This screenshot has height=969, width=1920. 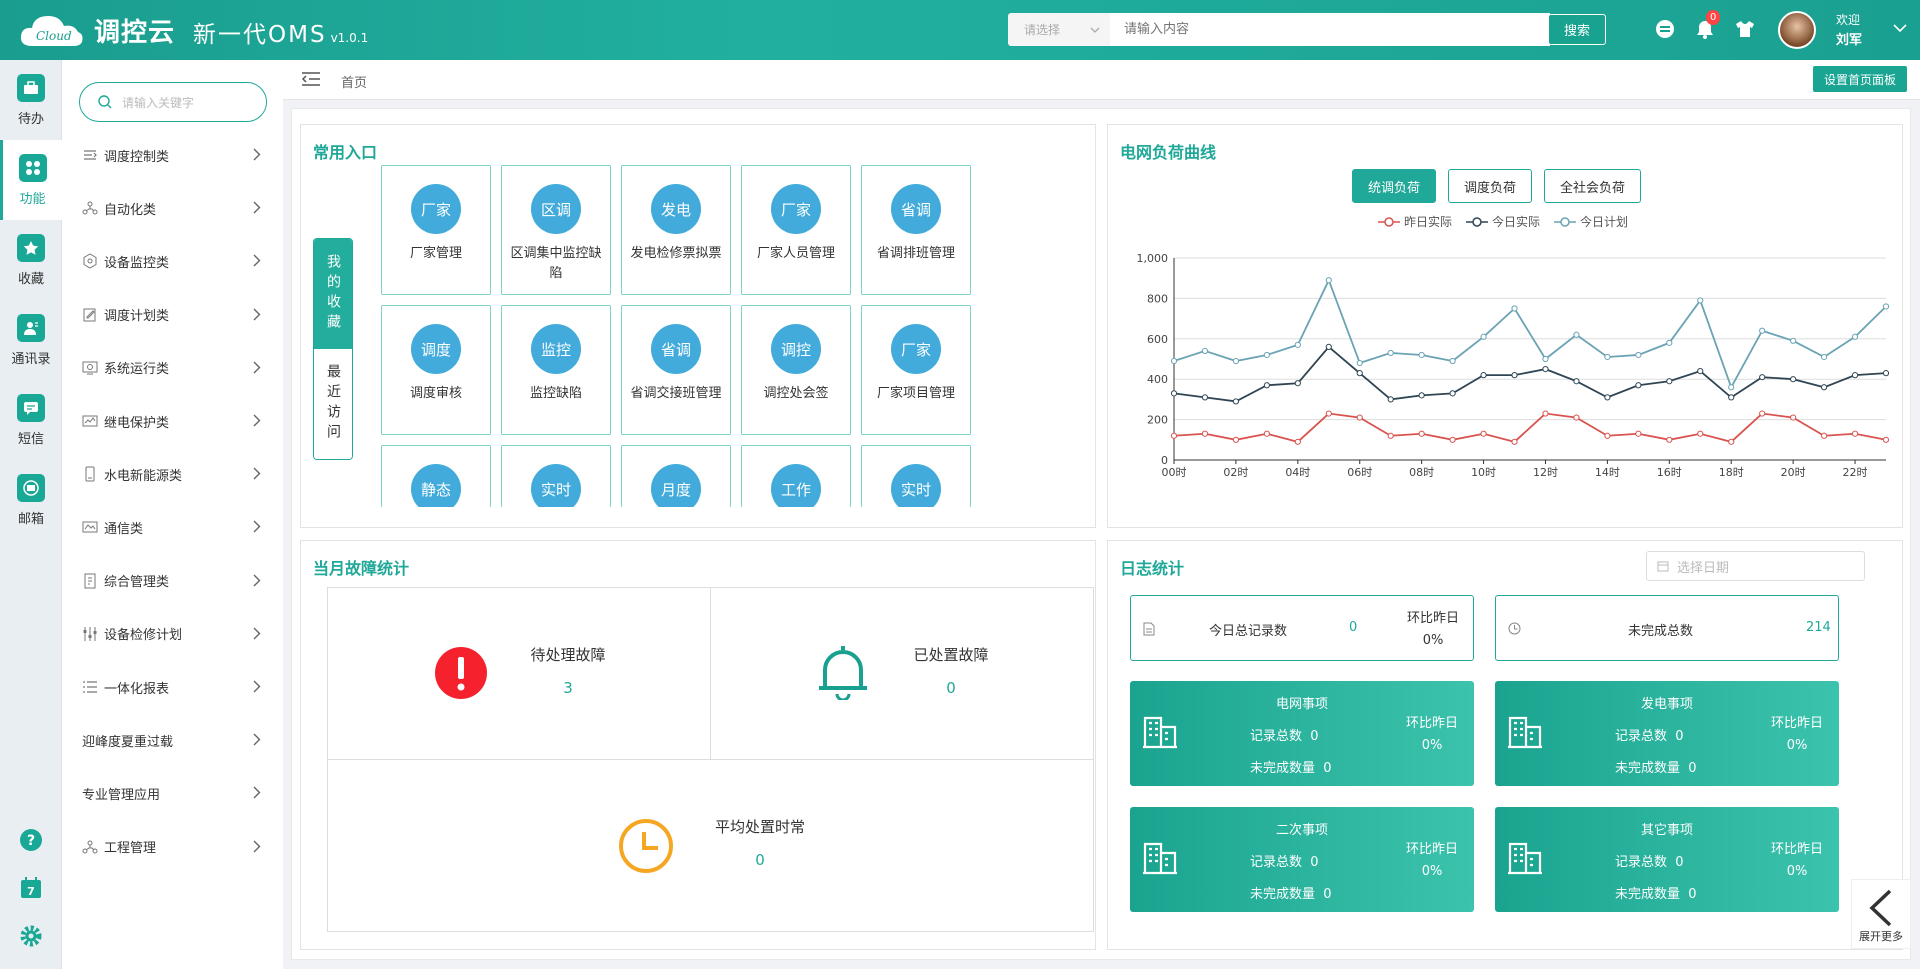 I want to click on shirt-icon, so click(x=1745, y=29).